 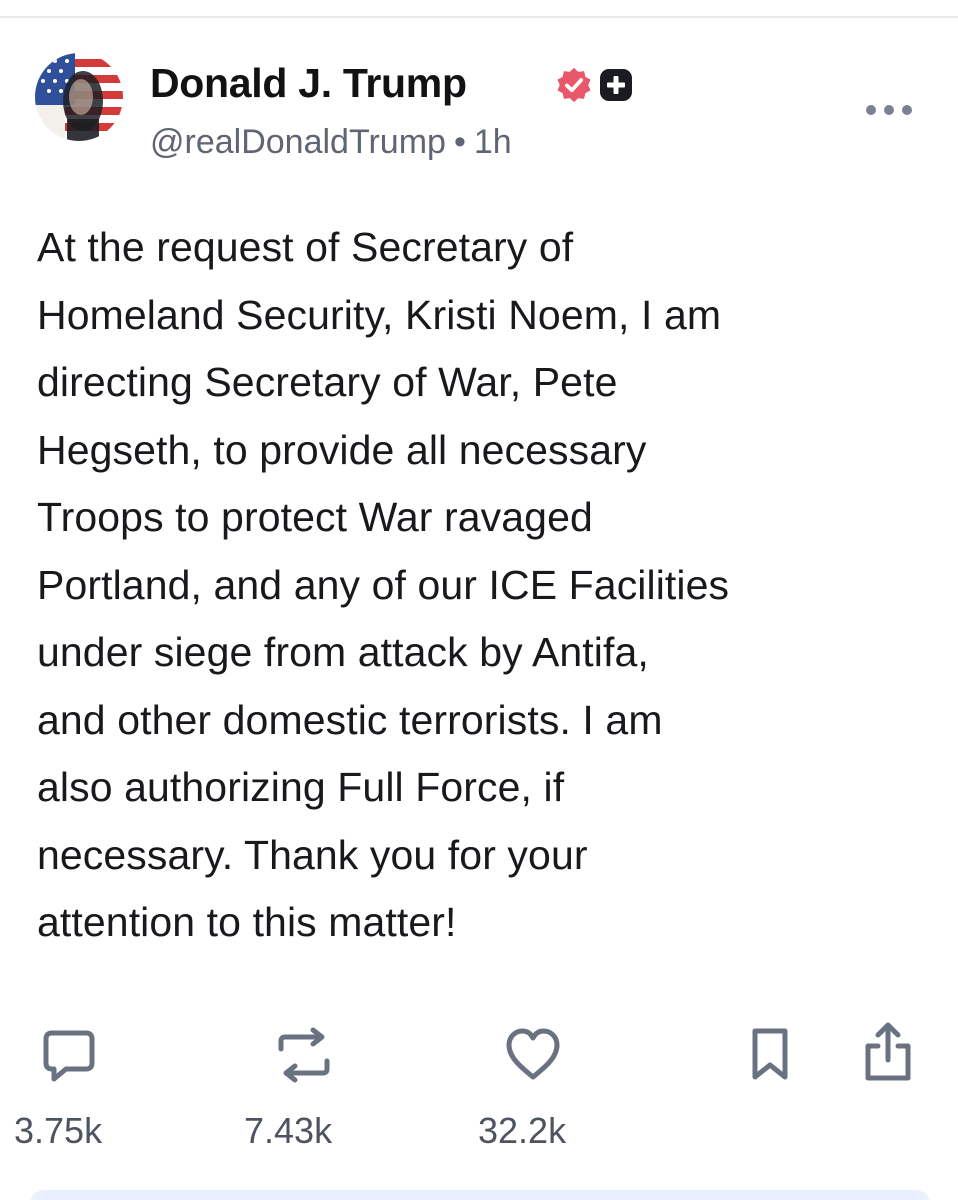 I want to click on timestamp: 1h, so click(x=493, y=142).